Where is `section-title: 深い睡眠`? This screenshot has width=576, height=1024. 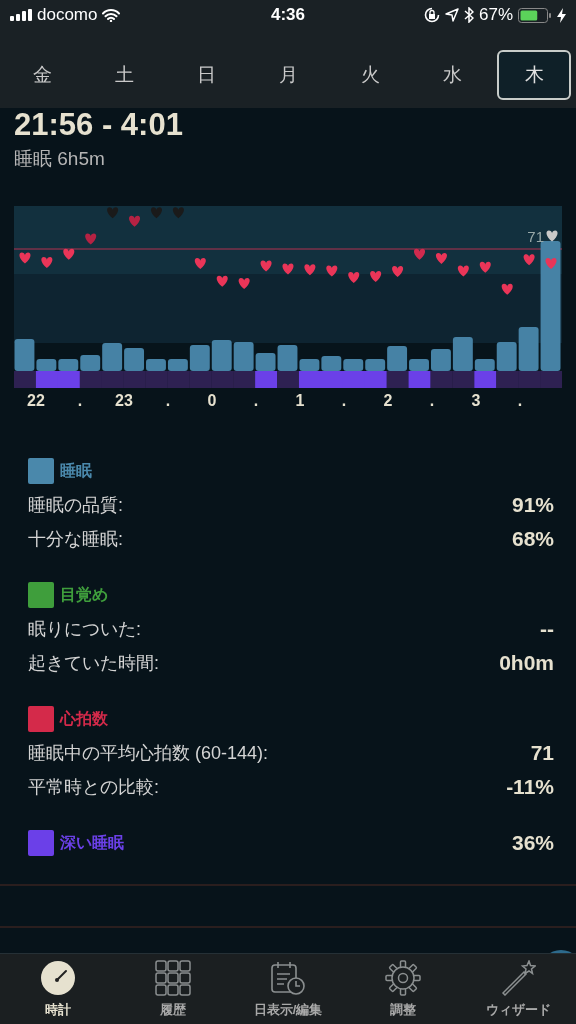
section-title: 深い睡眠 is located at coordinates (92, 842).